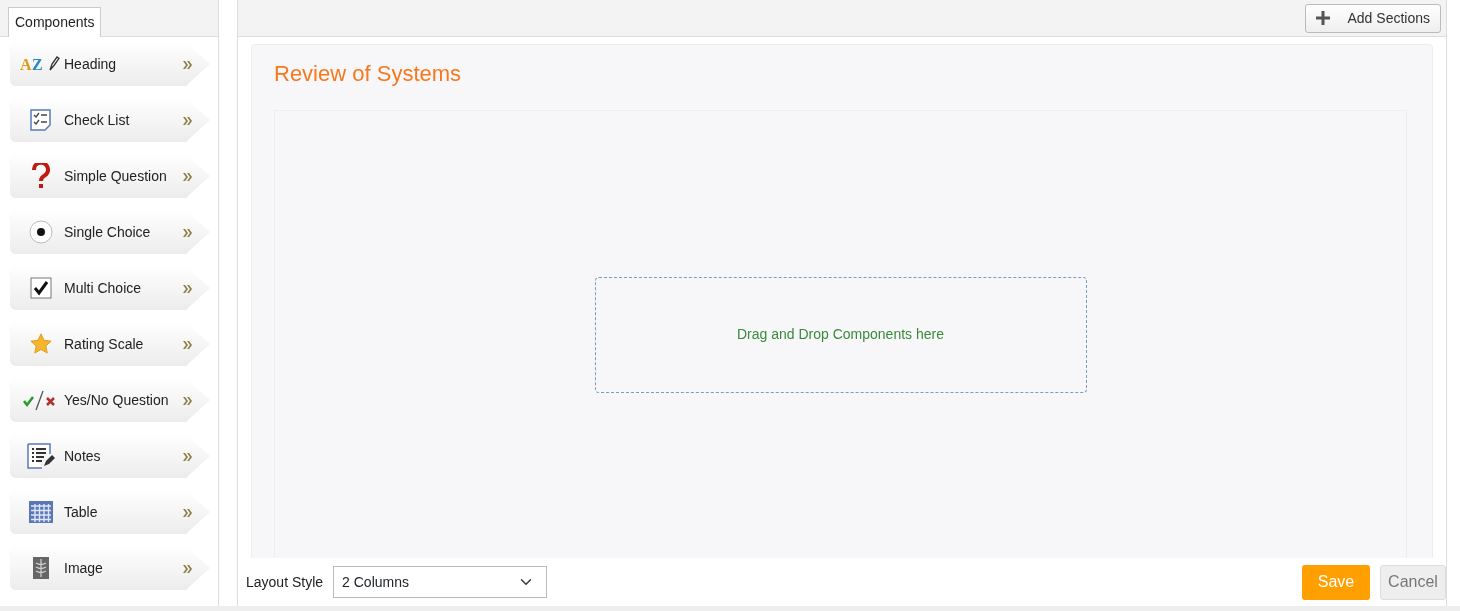  Describe the element at coordinates (840, 334) in the screenshot. I see `drop-zone: Drag and Drop Components here` at that location.